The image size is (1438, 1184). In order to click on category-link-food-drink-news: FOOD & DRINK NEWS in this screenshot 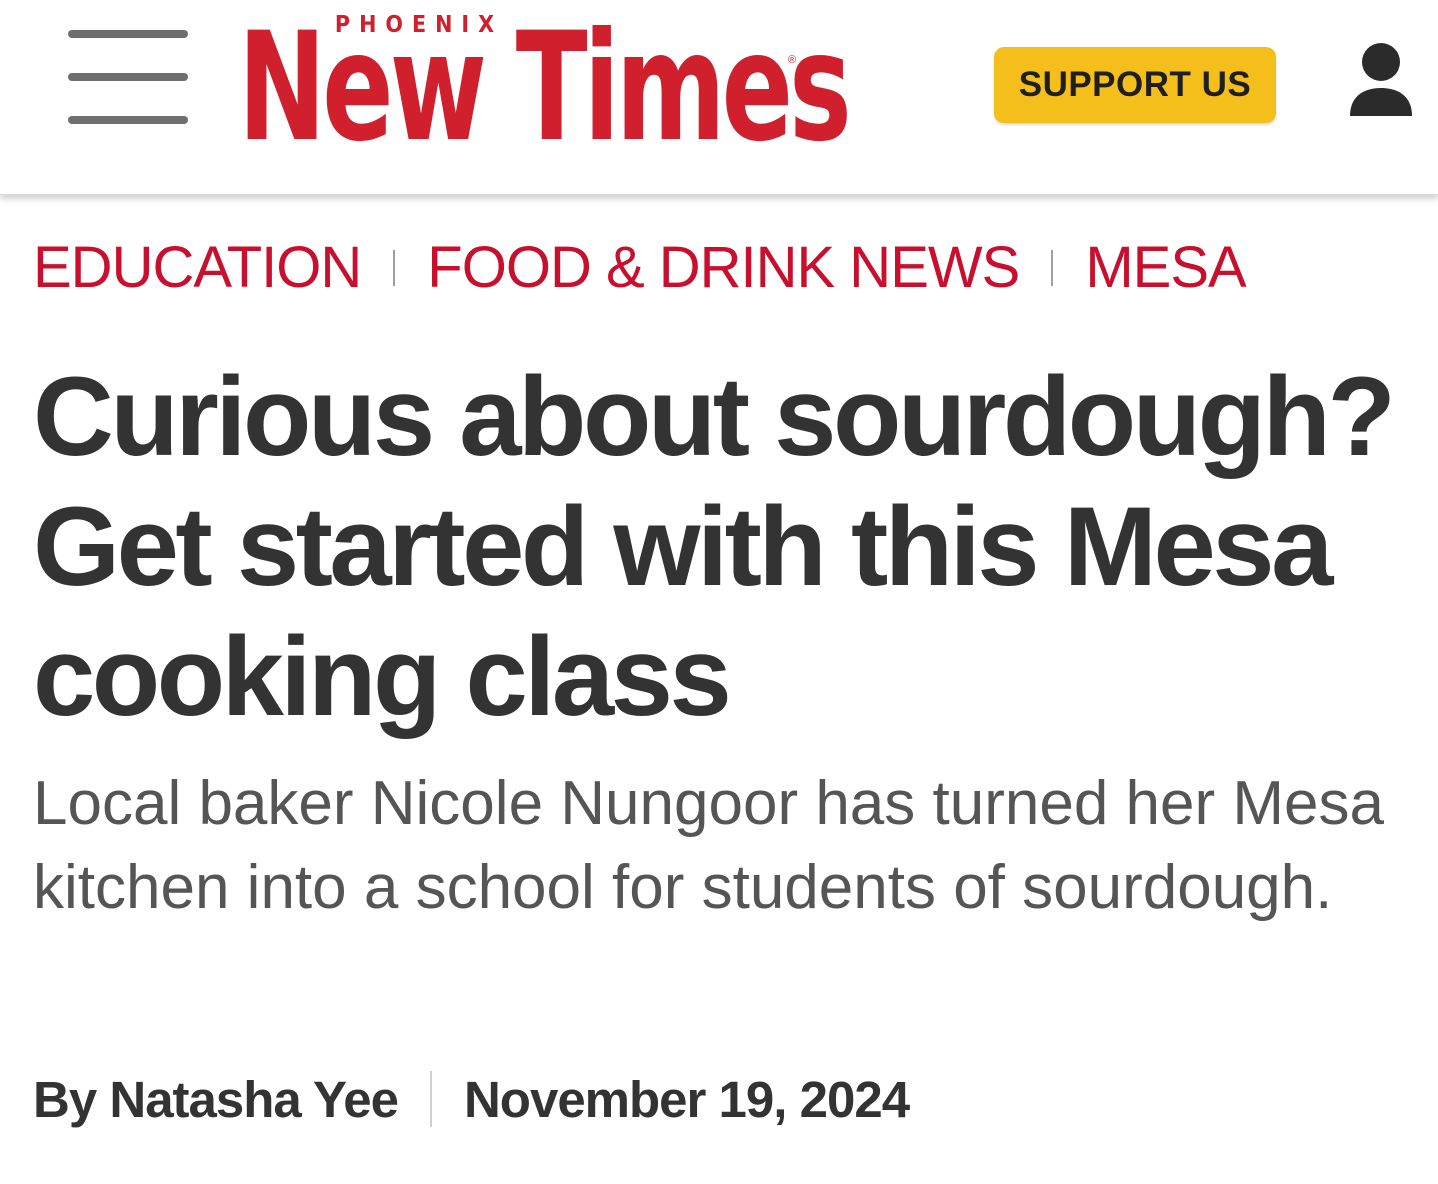, I will do `click(723, 268)`.